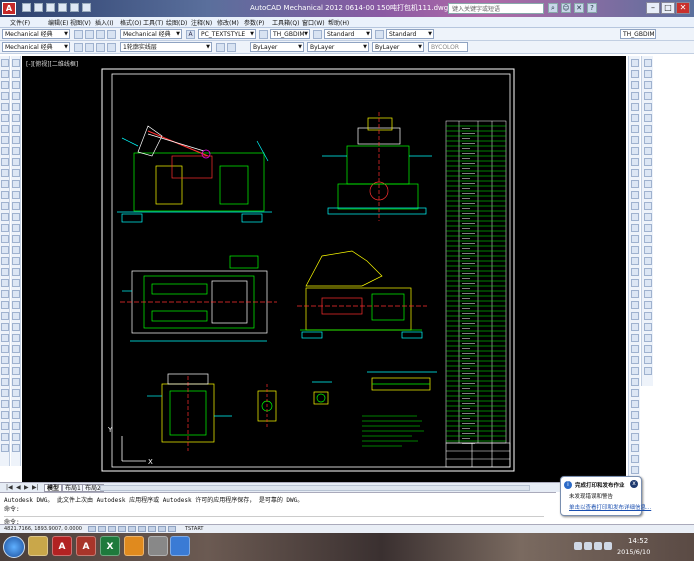 Image resolution: width=694 pixels, height=561 pixels. Describe the element at coordinates (80, 22) in the screenshot. I see `menu-view: 视图(V)` at that location.